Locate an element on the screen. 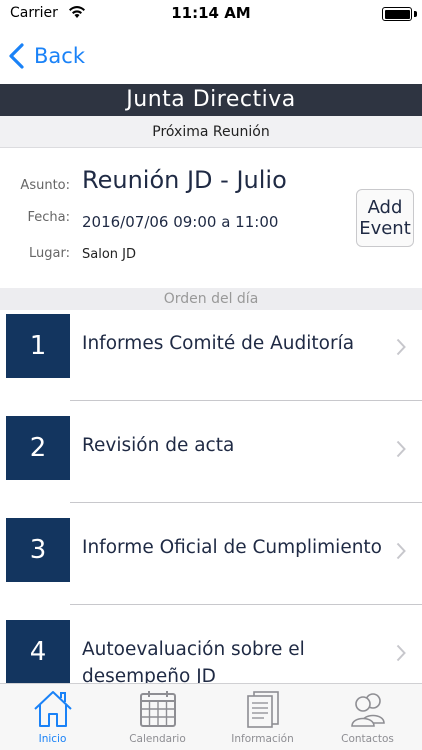 Image resolution: width=422 pixels, height=750 pixels. back-label: Back is located at coordinates (59, 56).